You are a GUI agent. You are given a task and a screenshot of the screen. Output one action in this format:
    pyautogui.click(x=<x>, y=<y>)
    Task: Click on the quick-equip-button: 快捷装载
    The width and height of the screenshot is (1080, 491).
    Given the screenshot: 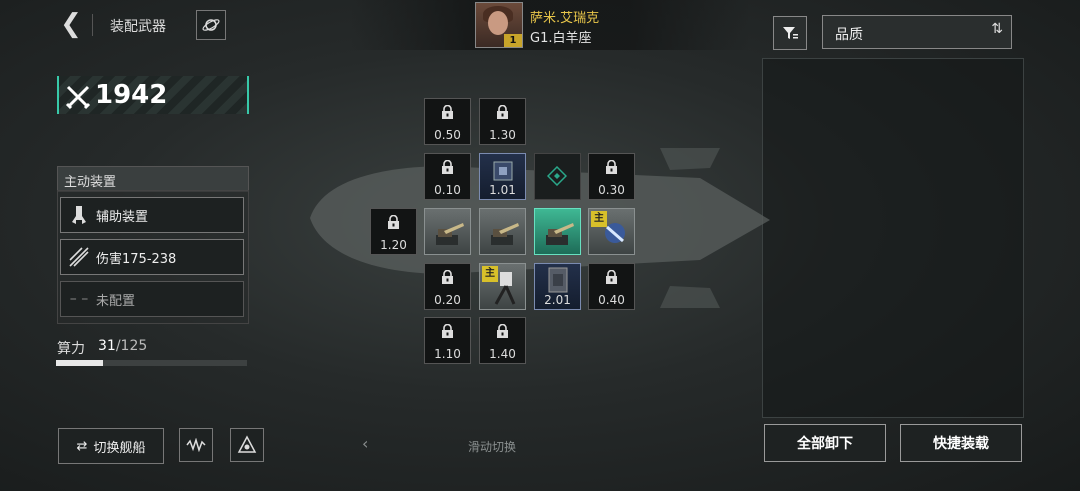 What is the action you would take?
    pyautogui.click(x=961, y=443)
    